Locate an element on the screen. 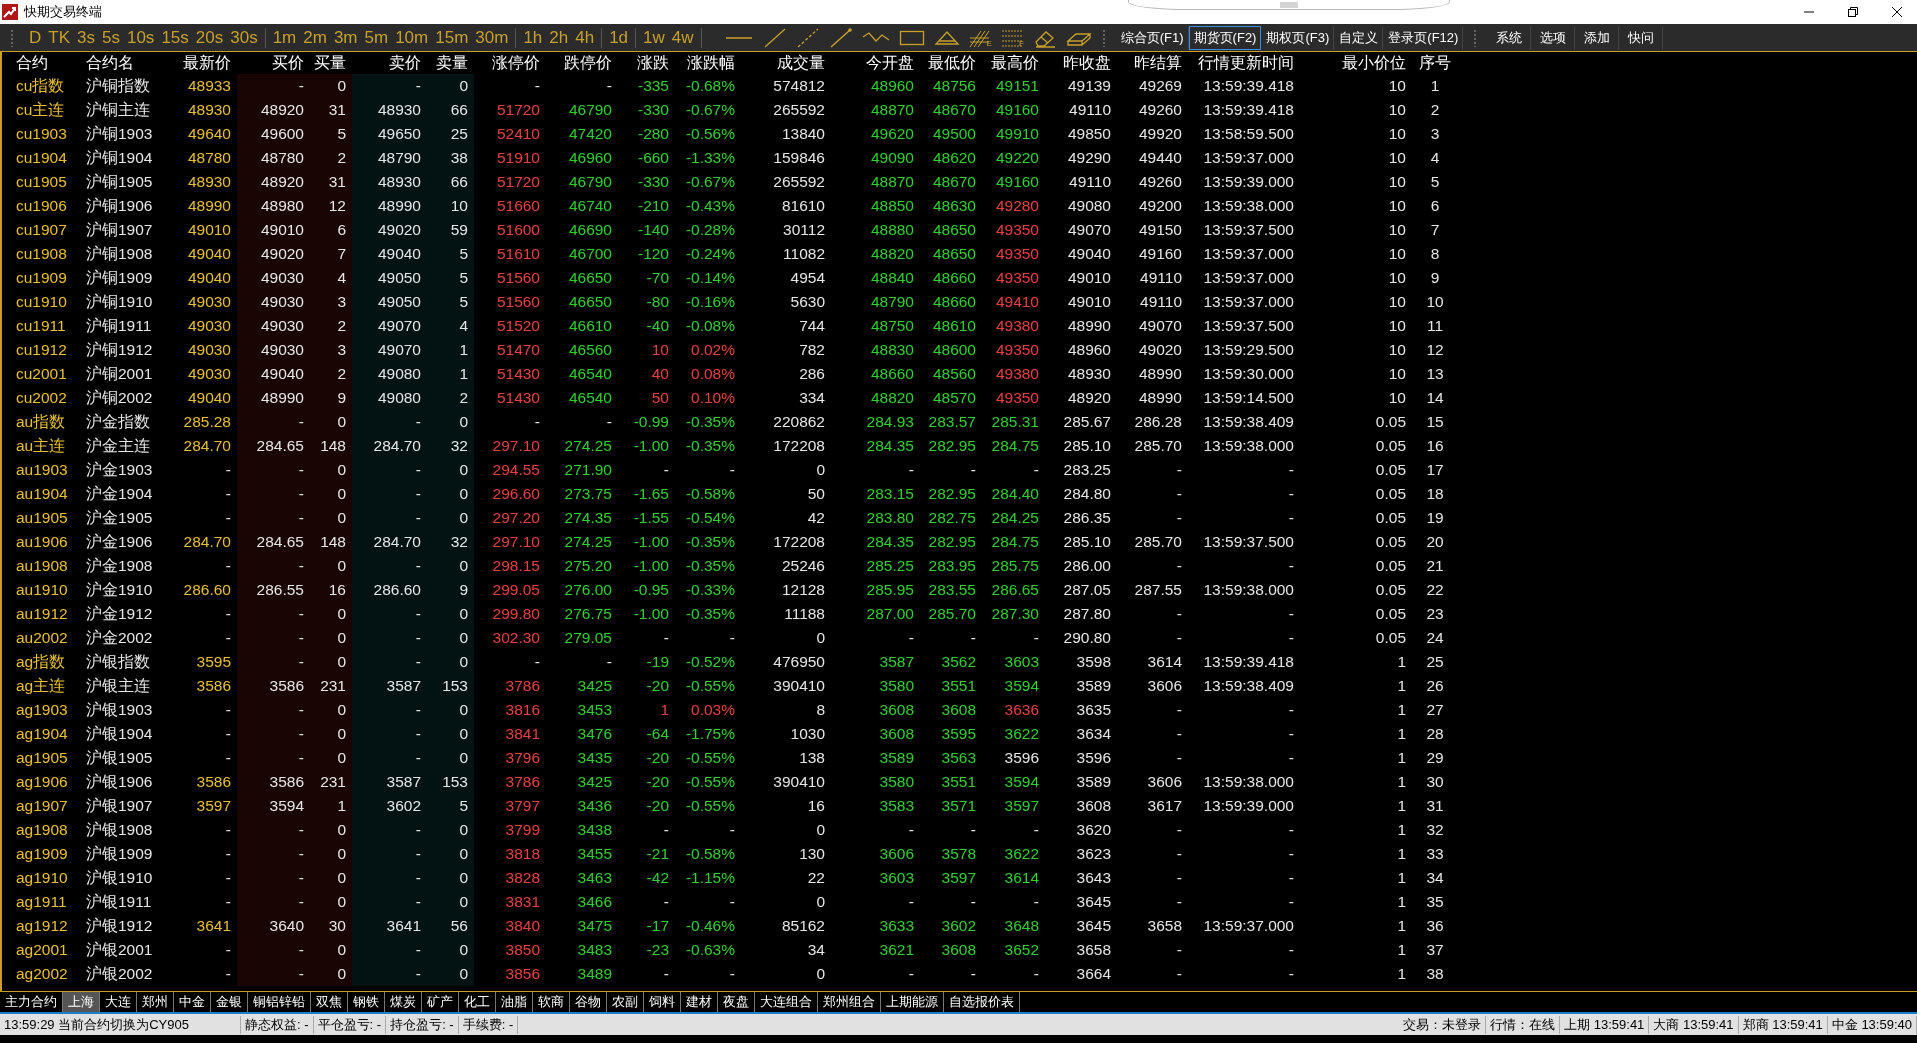  exchange-tab: 饲料 is located at coordinates (662, 1002).